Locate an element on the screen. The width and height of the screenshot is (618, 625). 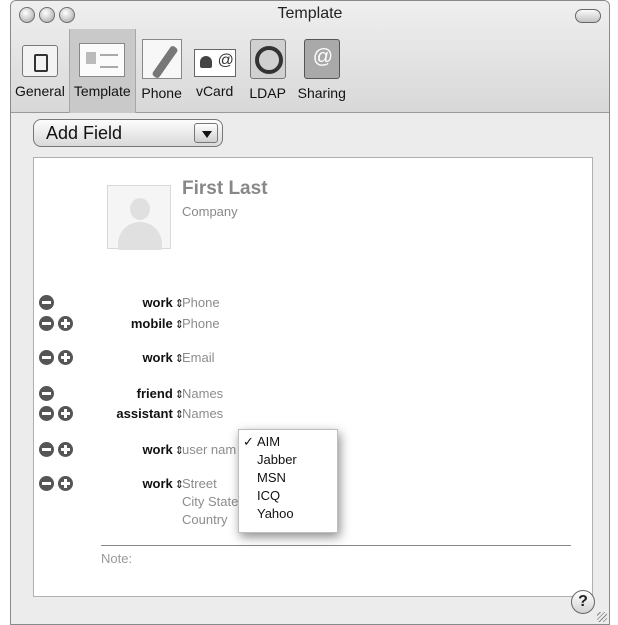
tab-ldap: LDAP is located at coordinates (268, 71).